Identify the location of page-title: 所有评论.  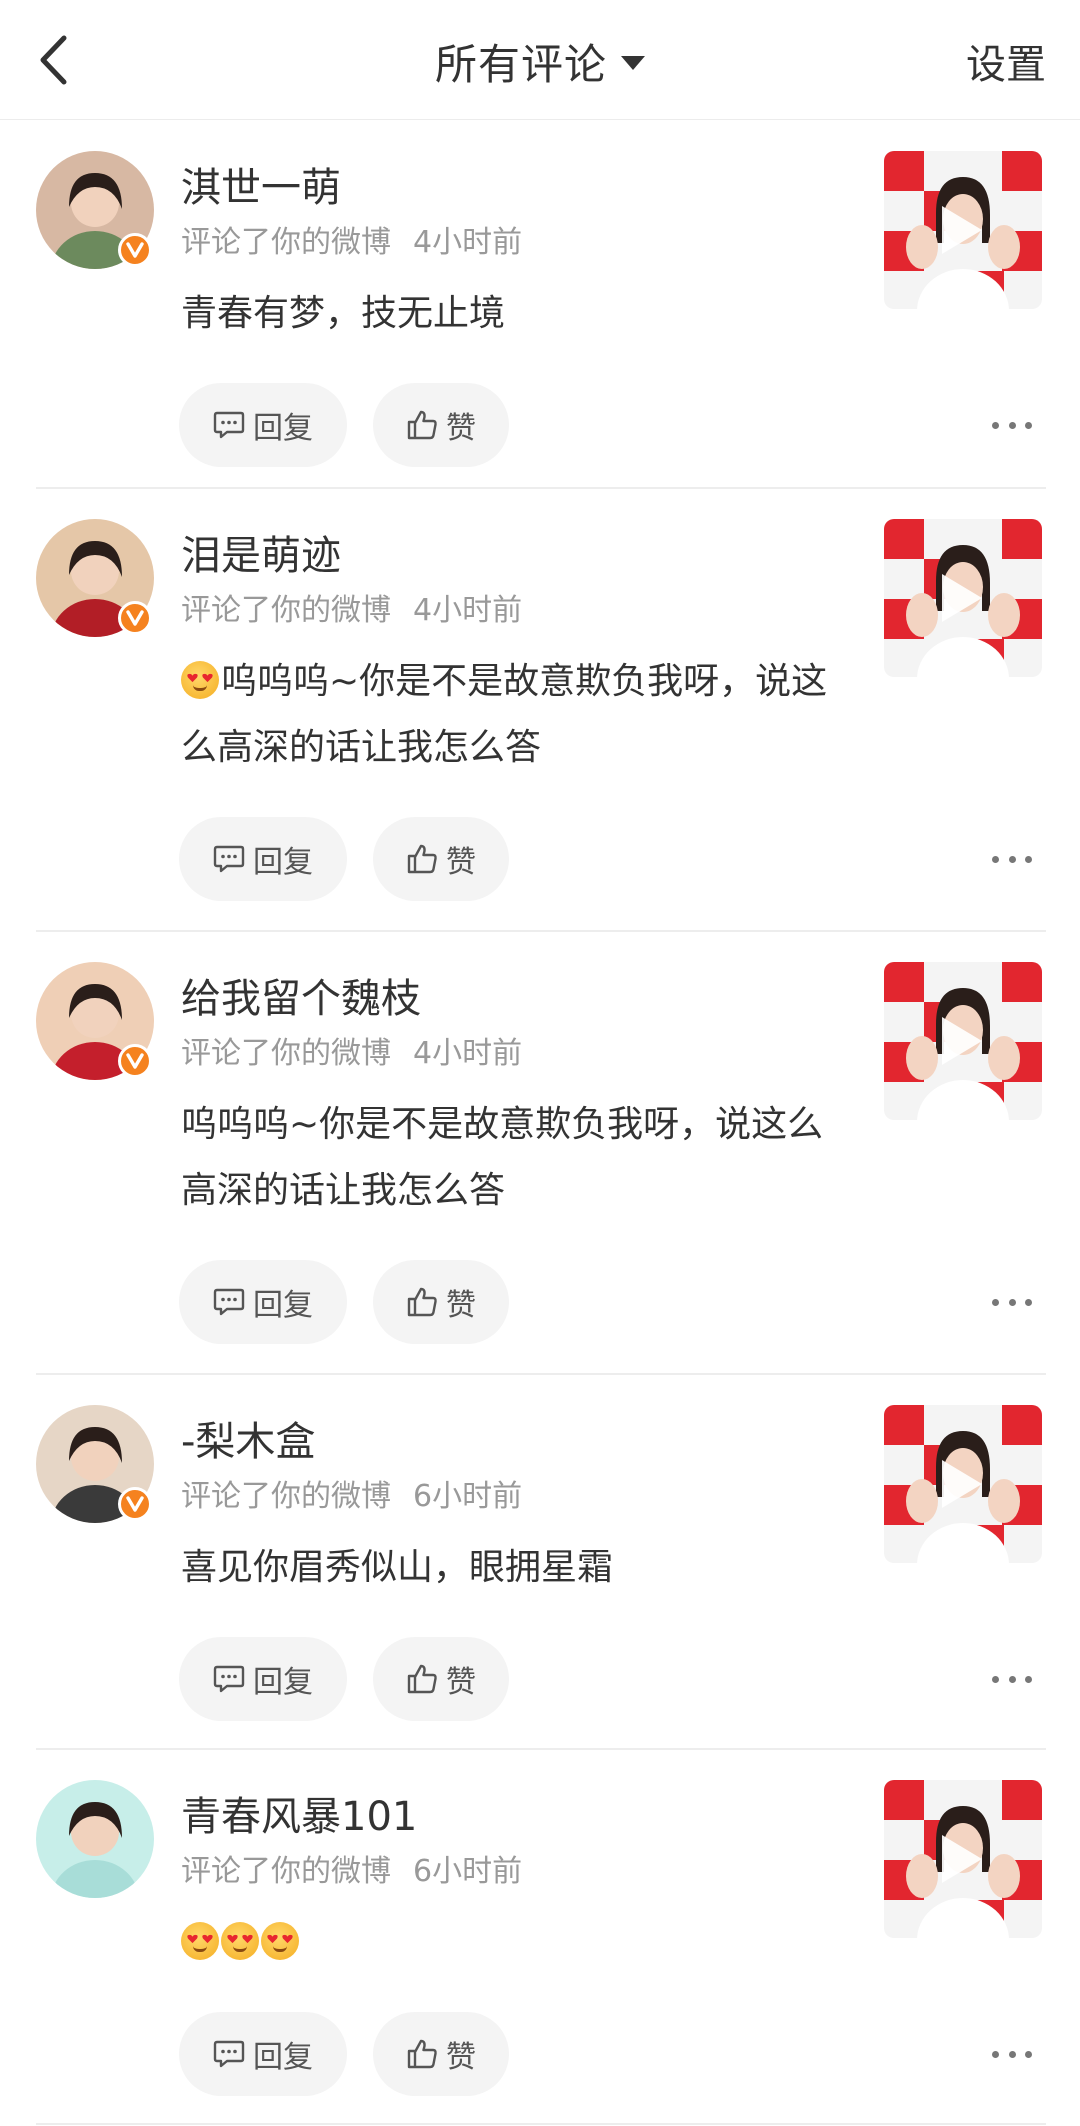
(520, 64).